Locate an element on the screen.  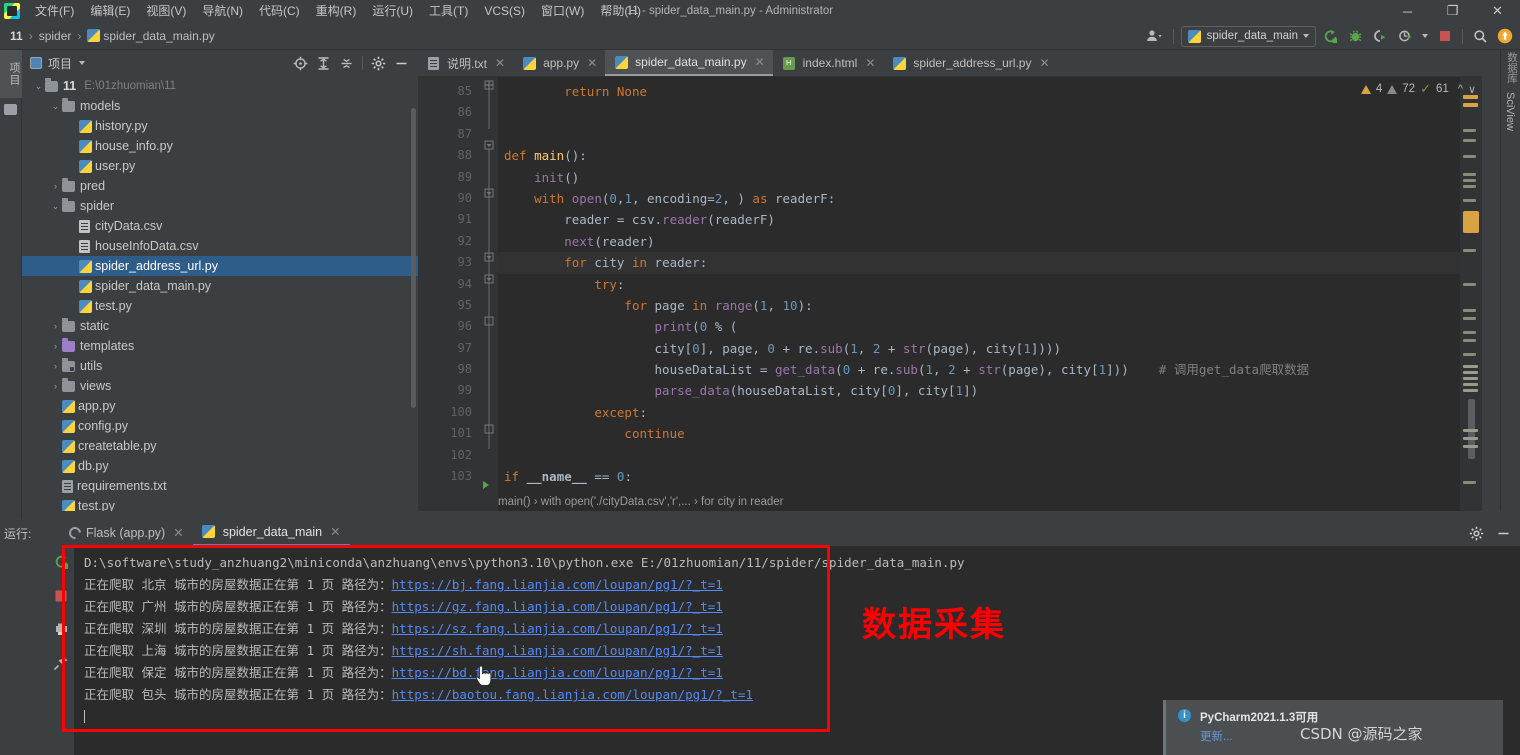
code-folding-column is located at coordinates (489, 294).